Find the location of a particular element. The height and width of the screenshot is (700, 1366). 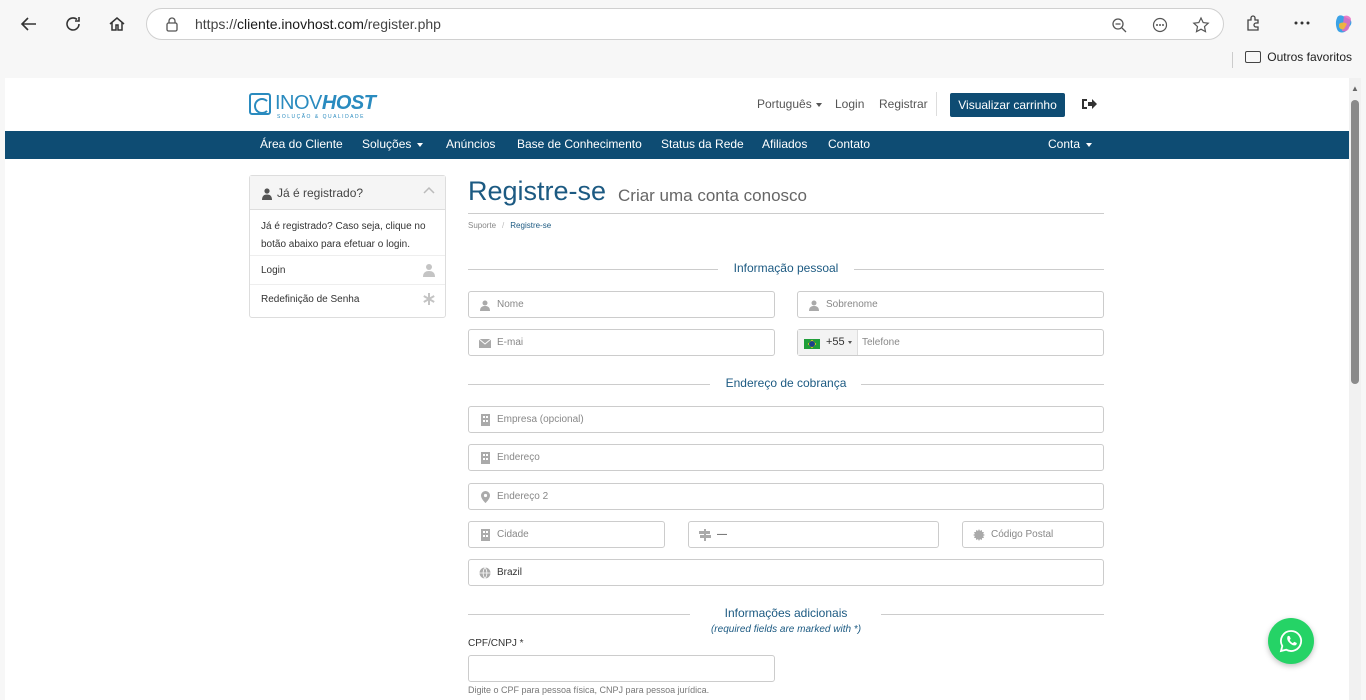

country-code: +55 is located at coordinates (835, 342).